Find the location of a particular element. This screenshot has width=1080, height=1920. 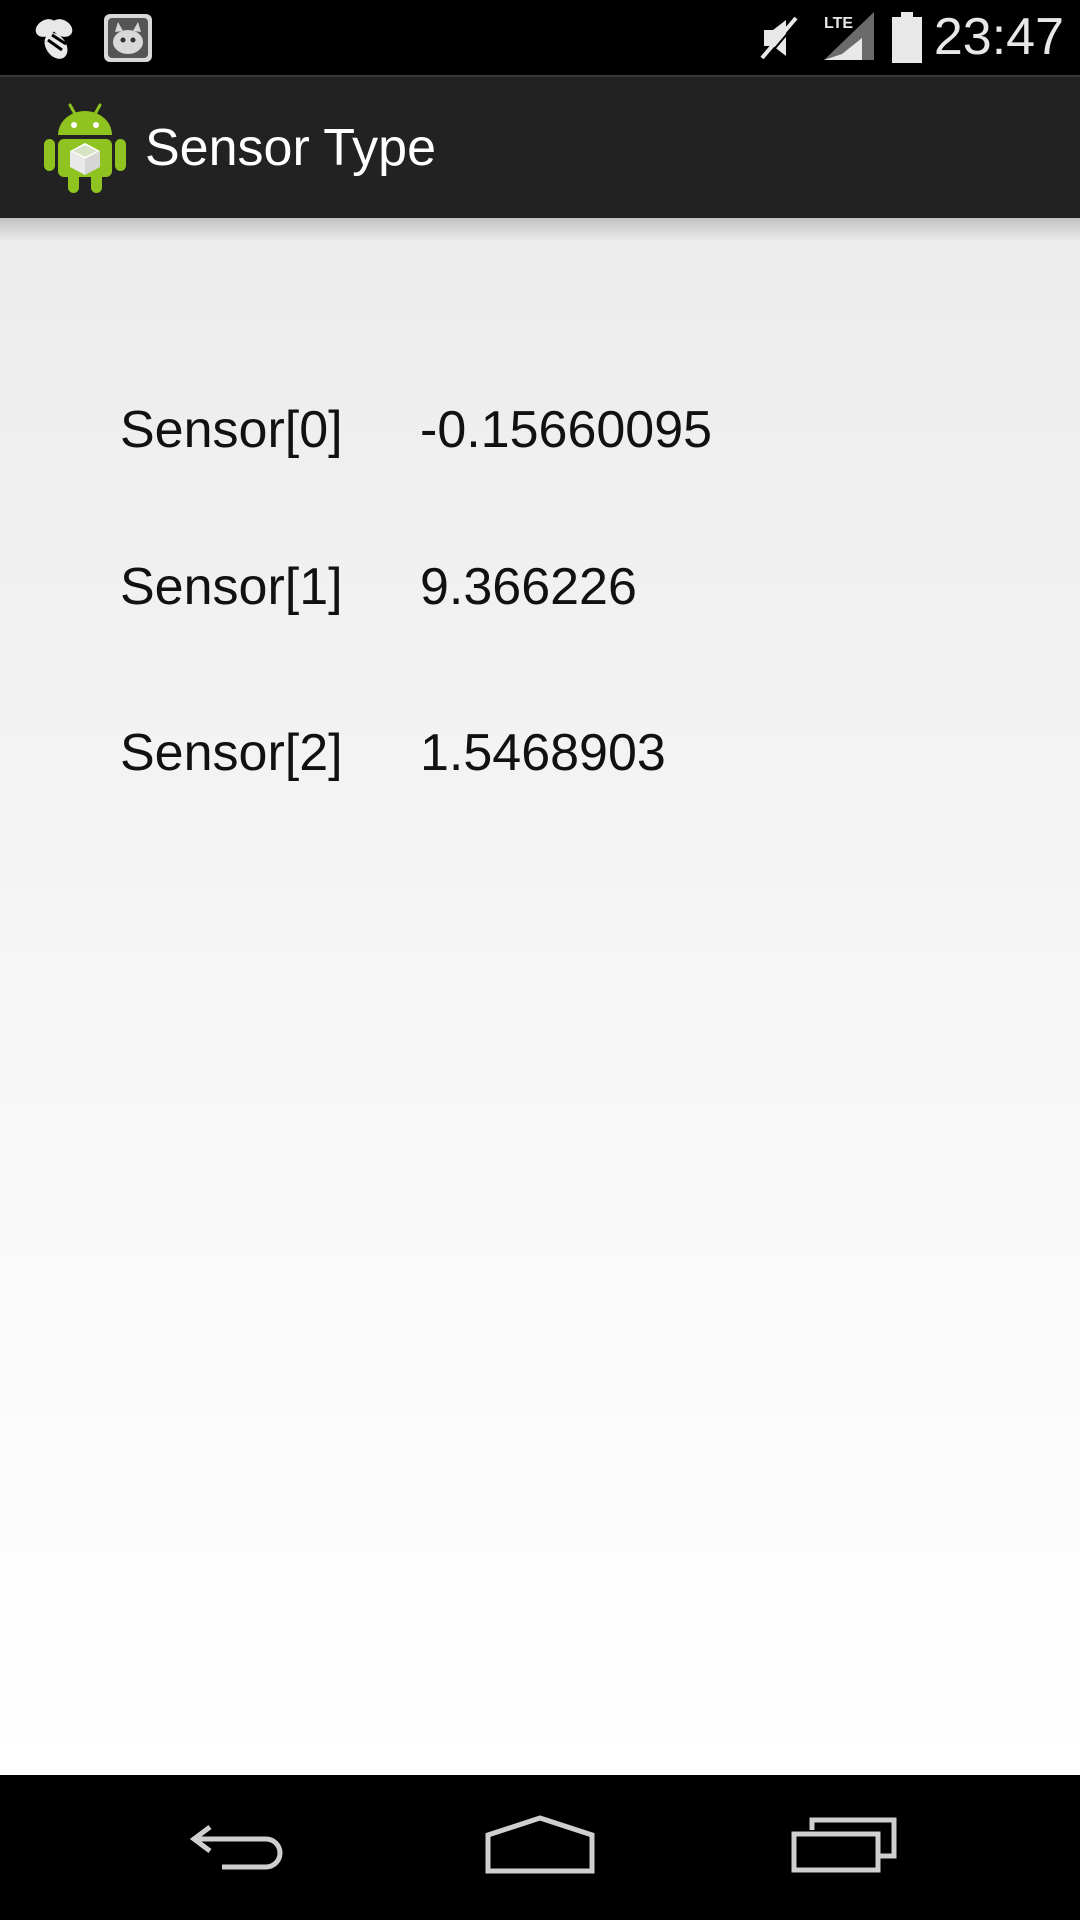

battery-icon is located at coordinates (907, 40).